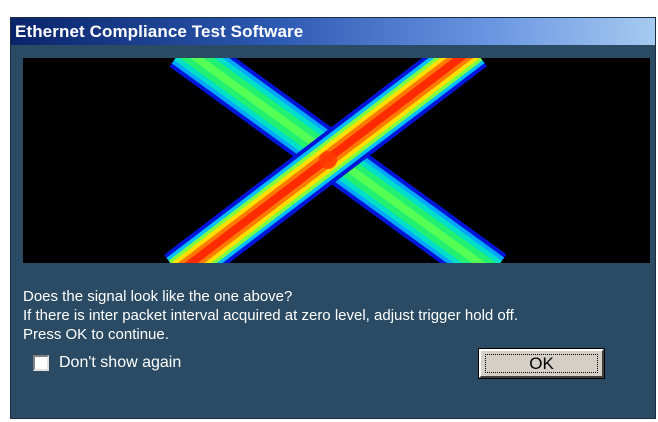 This screenshot has width=658, height=422. Describe the element at coordinates (120, 363) in the screenshot. I see `dont-show-again-label: Don't show again` at that location.